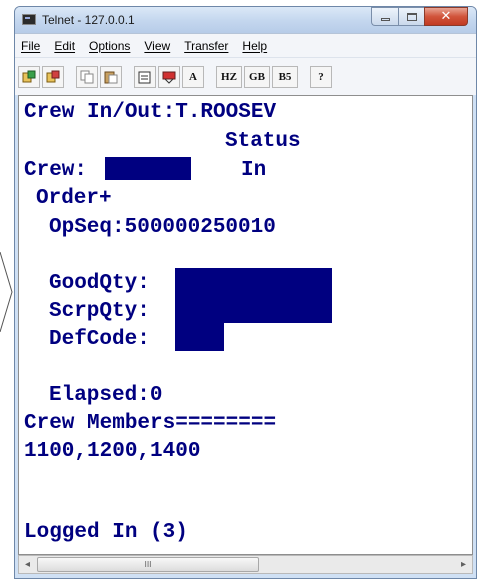 This screenshot has width=477, height=579. Describe the element at coordinates (106, 395) in the screenshot. I see `elapsed-value: Elapsed:0` at that location.